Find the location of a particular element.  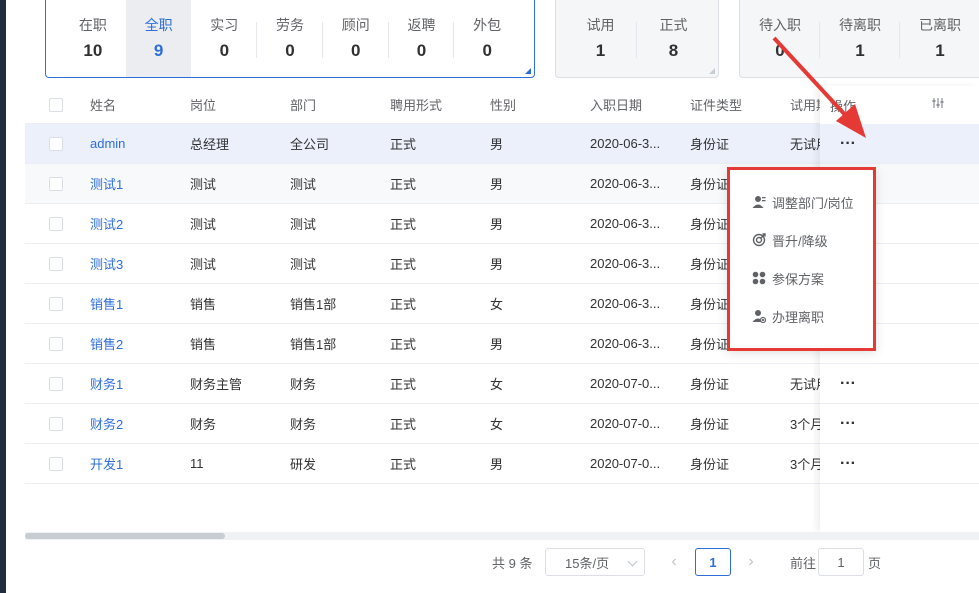

menu-item-label: 晋升/降级 is located at coordinates (800, 241).